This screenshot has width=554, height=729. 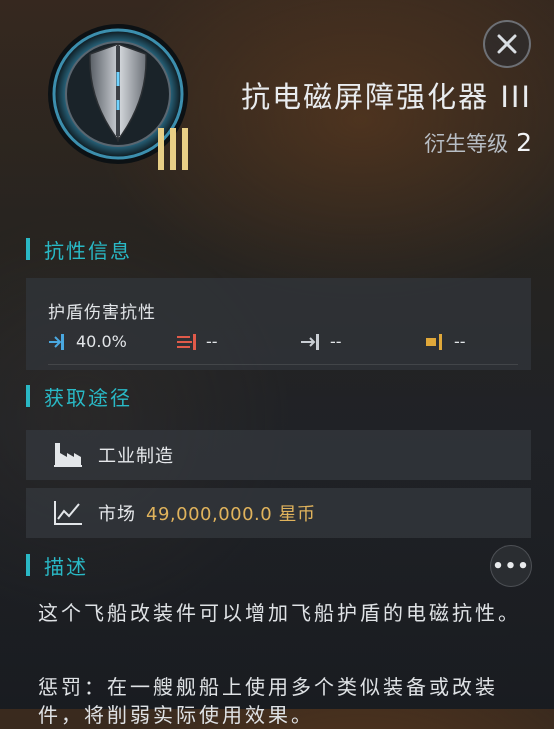 What do you see at coordinates (460, 341) in the screenshot?
I see `resistance-explosive-value: --` at bounding box center [460, 341].